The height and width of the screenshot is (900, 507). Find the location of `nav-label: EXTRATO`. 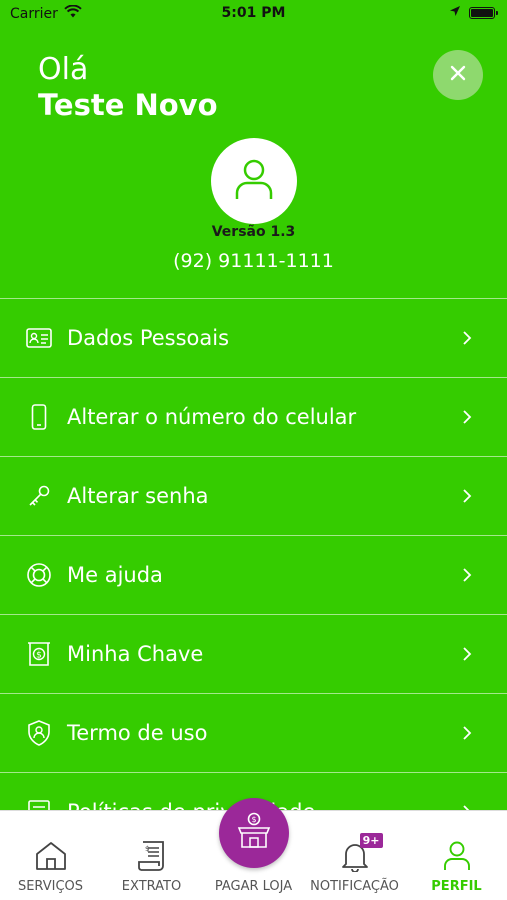

nav-label: EXTRATO is located at coordinates (151, 886).